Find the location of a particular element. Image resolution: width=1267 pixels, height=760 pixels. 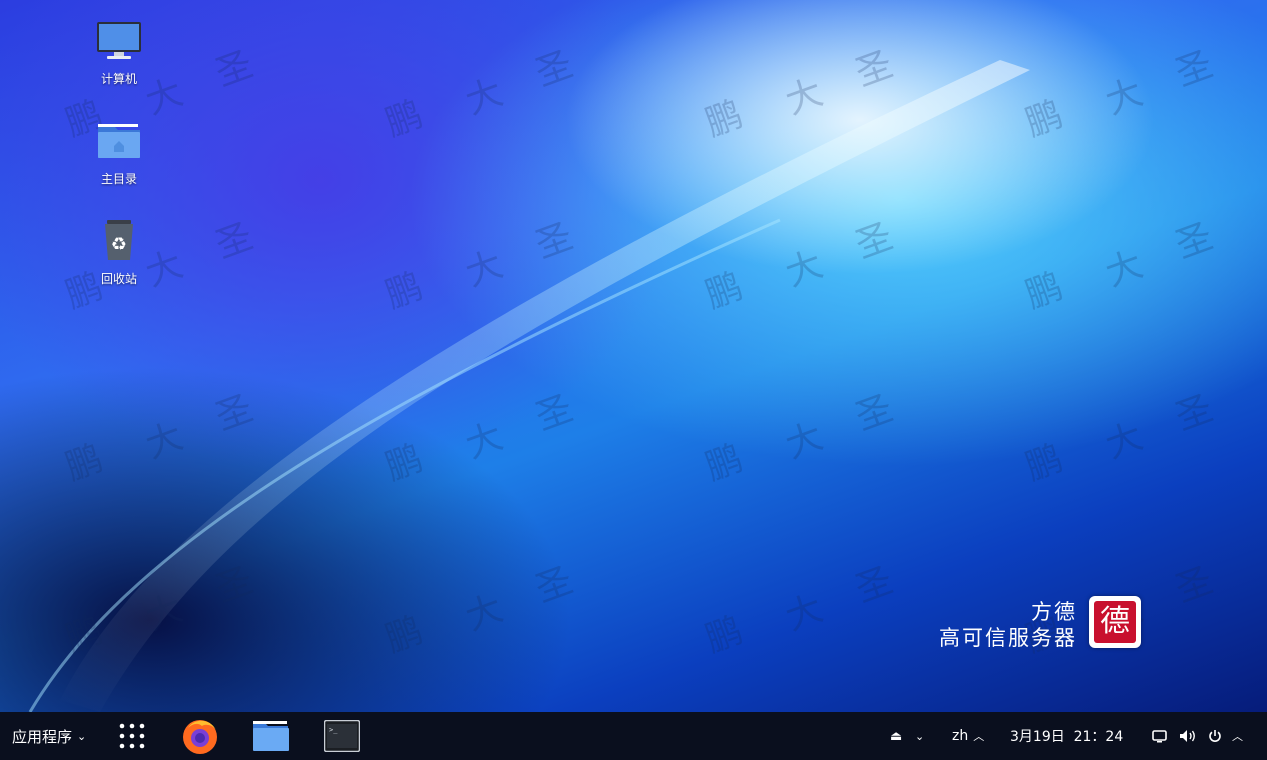

show-apps-button is located at coordinates (132, 736).